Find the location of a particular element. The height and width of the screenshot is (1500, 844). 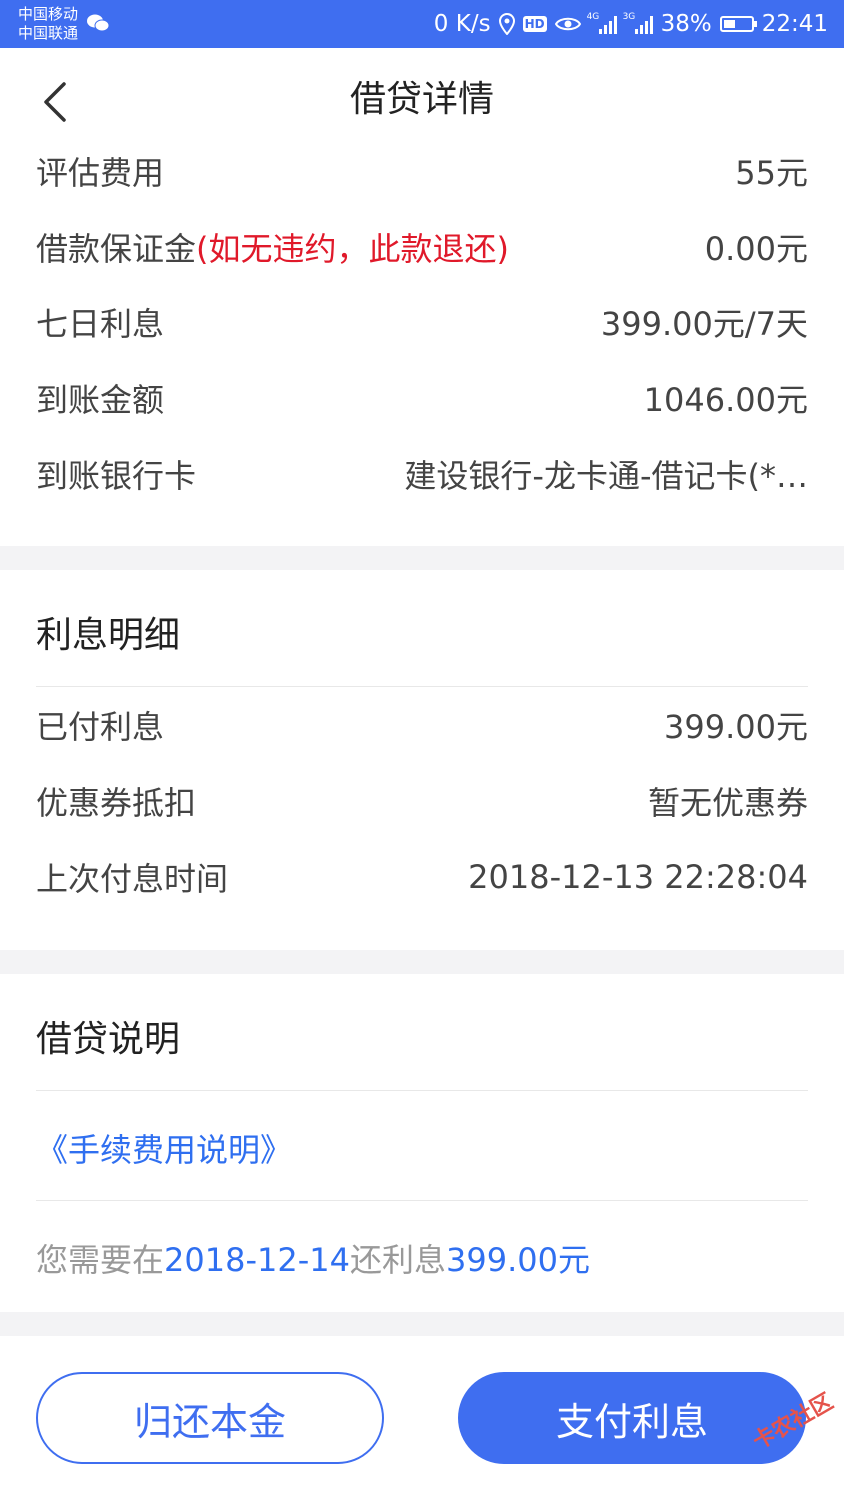

interest-row-paid: 已付利息 399.00元 is located at coordinates (422, 725).